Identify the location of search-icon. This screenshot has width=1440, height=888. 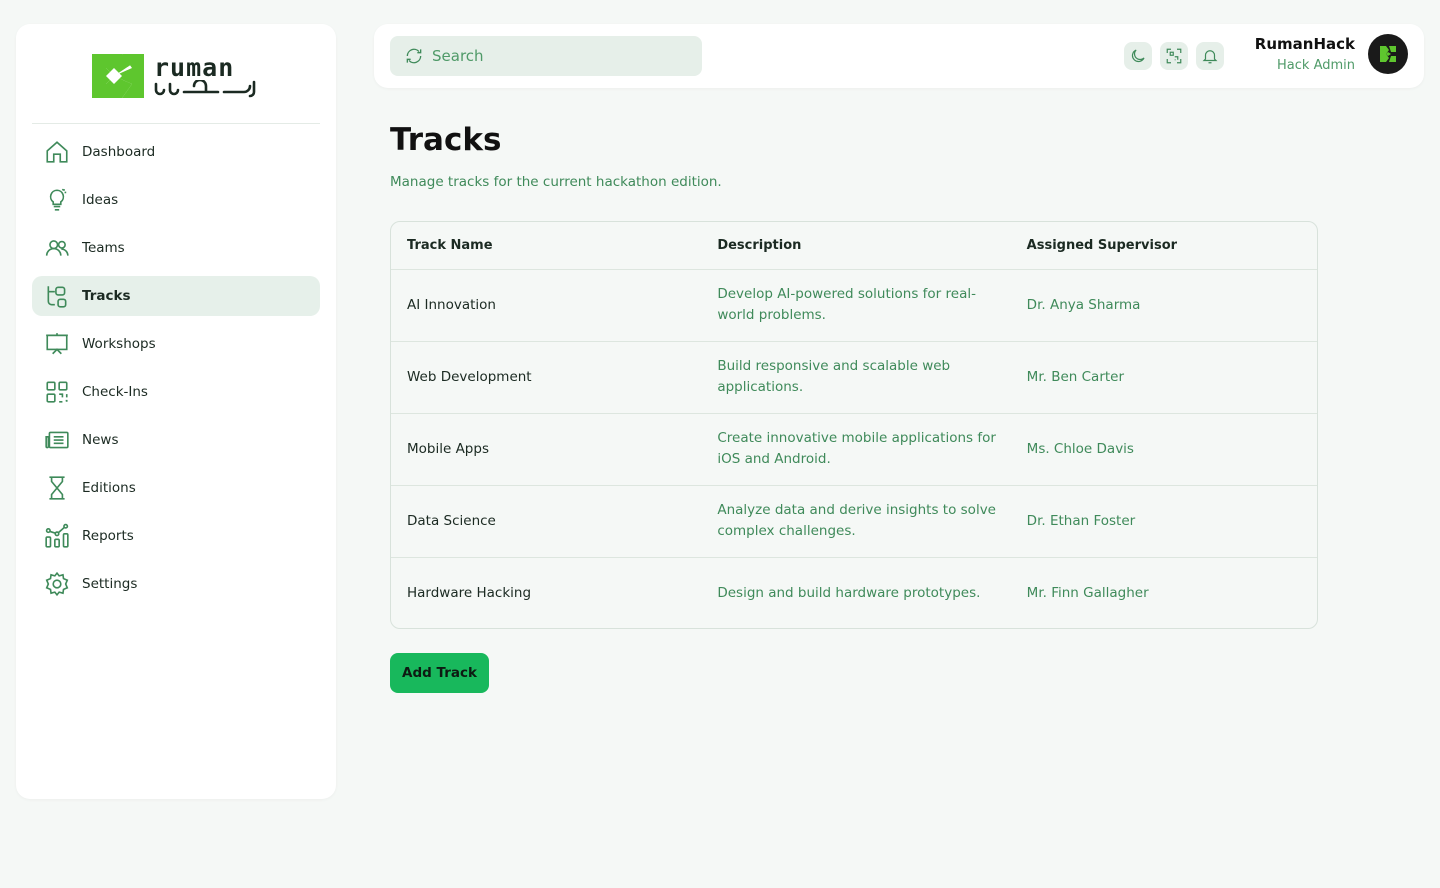
(414, 56).